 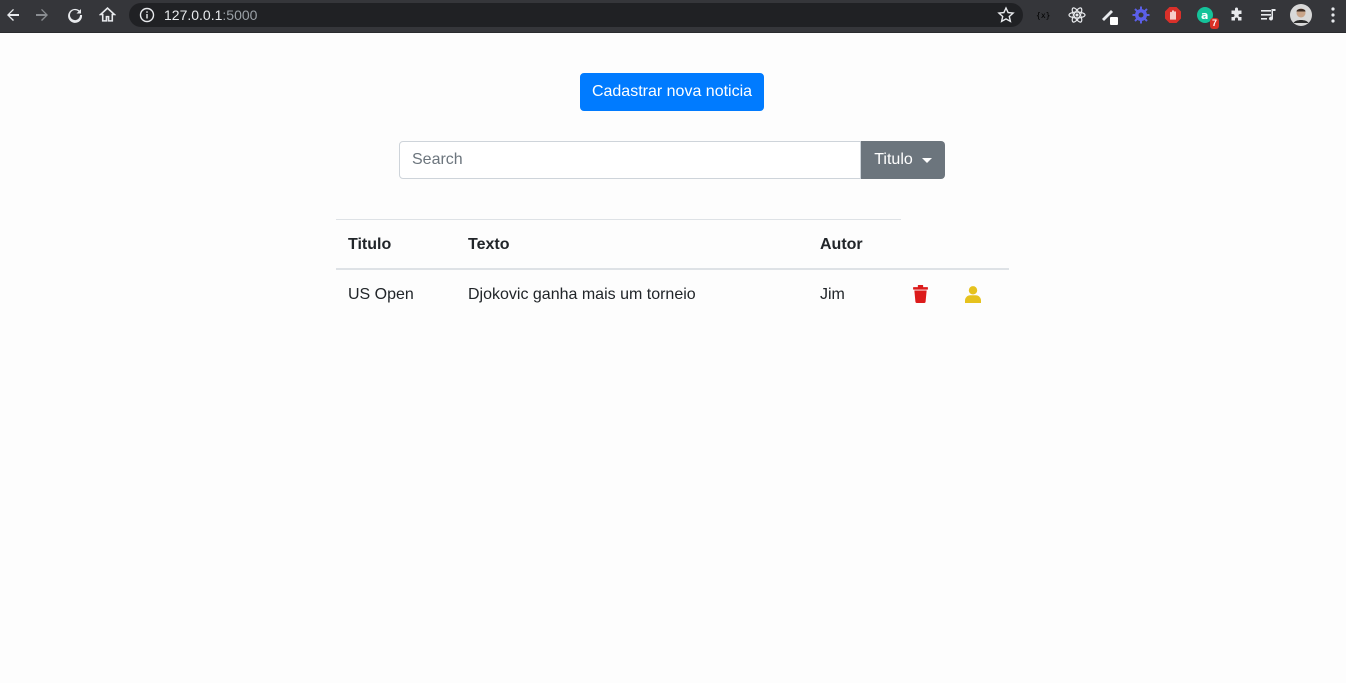 I want to click on media-queue-icon, so click(x=1269, y=15).